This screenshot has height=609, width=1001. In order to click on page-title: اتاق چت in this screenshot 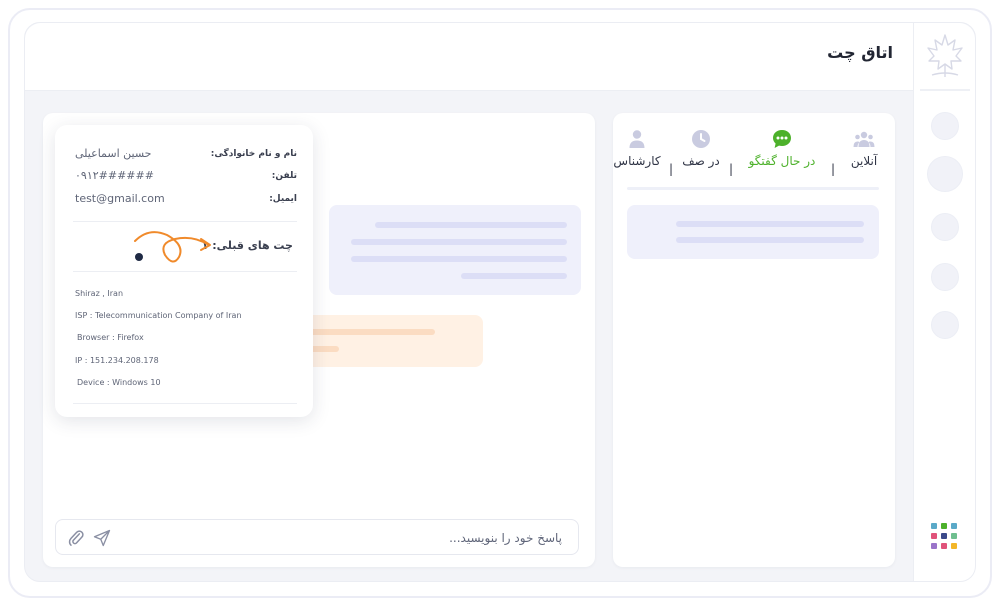, I will do `click(860, 52)`.